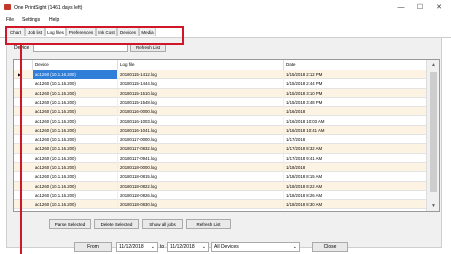  I want to click on tabs-highlight-annotation, so click(94, 35).